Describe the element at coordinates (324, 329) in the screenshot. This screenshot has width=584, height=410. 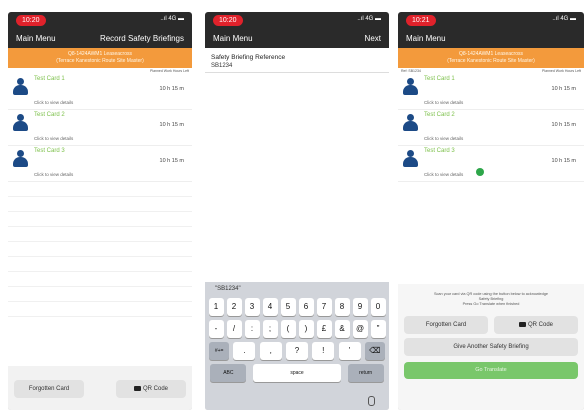
I see `key: £` at that location.